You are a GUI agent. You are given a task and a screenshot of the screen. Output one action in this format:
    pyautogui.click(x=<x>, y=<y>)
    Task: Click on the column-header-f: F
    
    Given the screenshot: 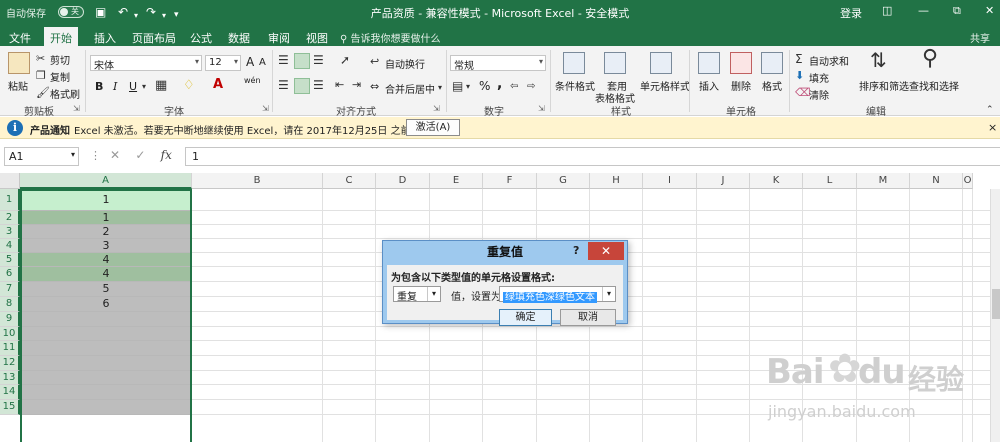 What is the action you would take?
    pyautogui.click(x=510, y=181)
    